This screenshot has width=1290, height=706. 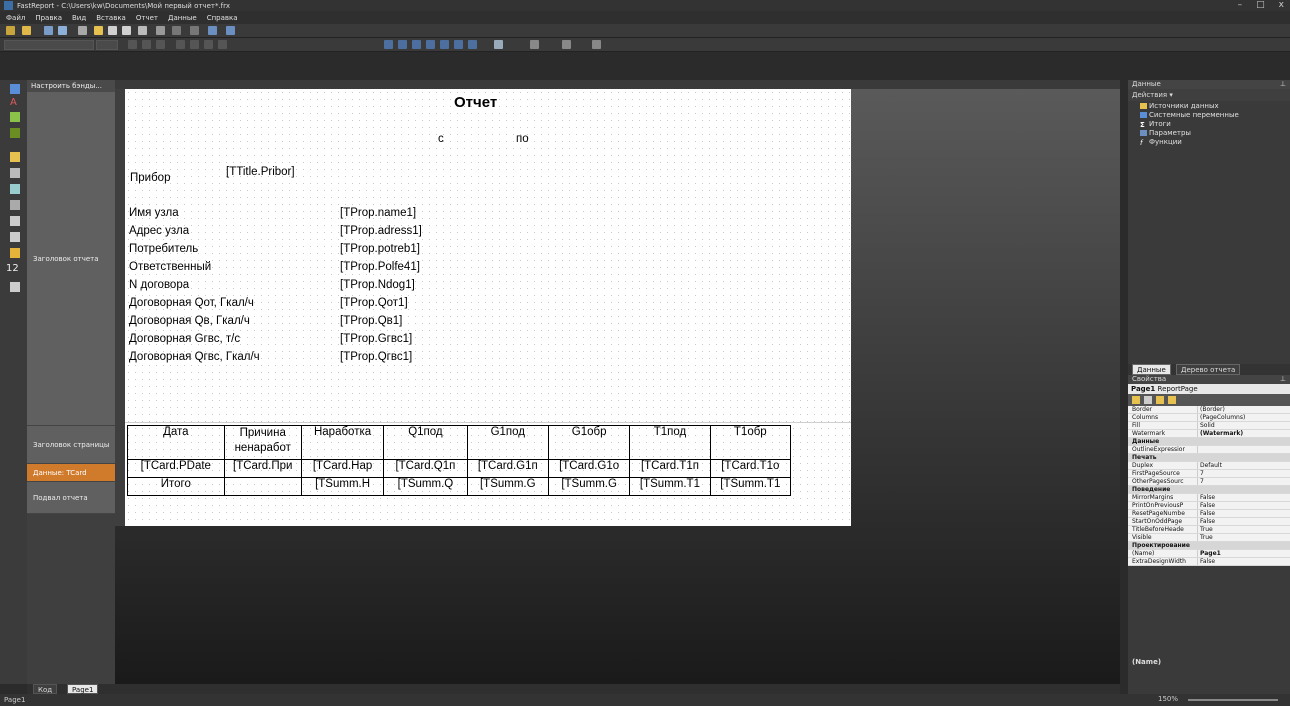 I want to click on events-icon, so click(x=1172, y=400).